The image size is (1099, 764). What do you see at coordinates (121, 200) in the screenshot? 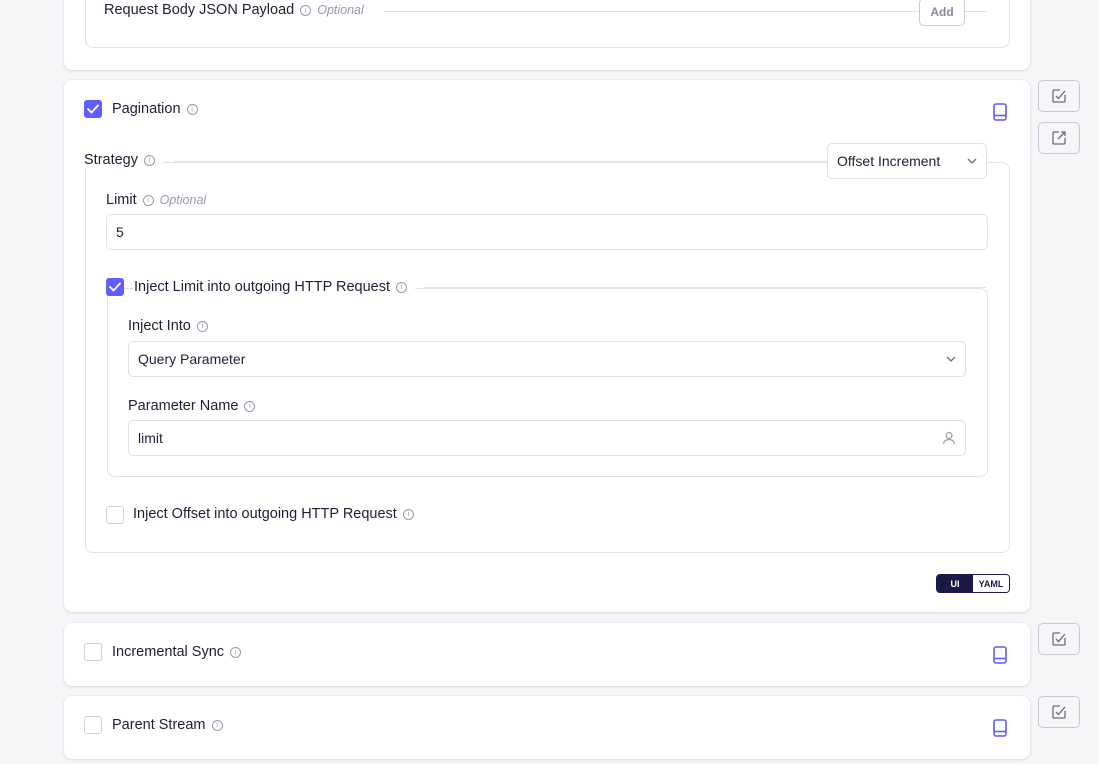
I see `limit-label-text: Limit` at bounding box center [121, 200].